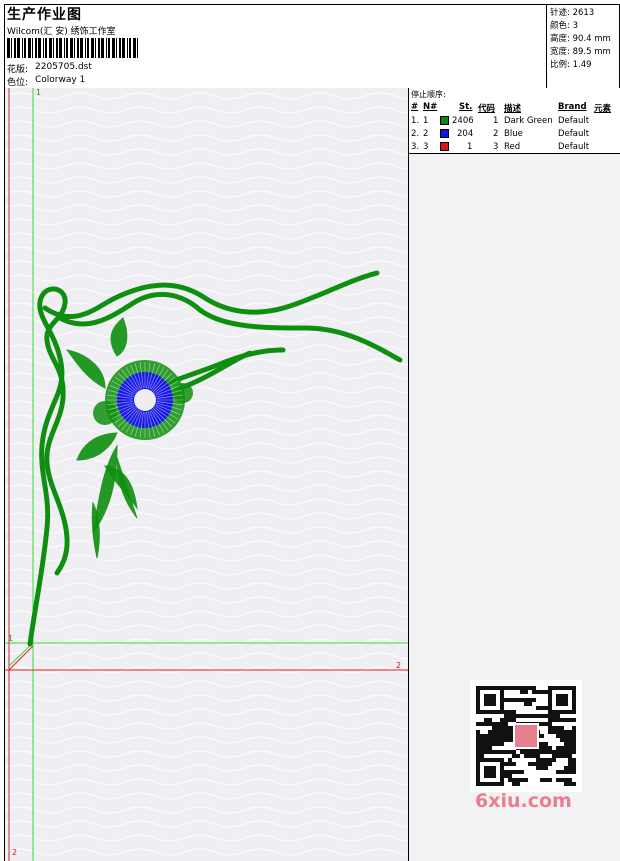 The height and width of the screenshot is (861, 620). I want to click on studio-name: Wilcom(汇 安) 绣饰工作室, so click(61, 32).